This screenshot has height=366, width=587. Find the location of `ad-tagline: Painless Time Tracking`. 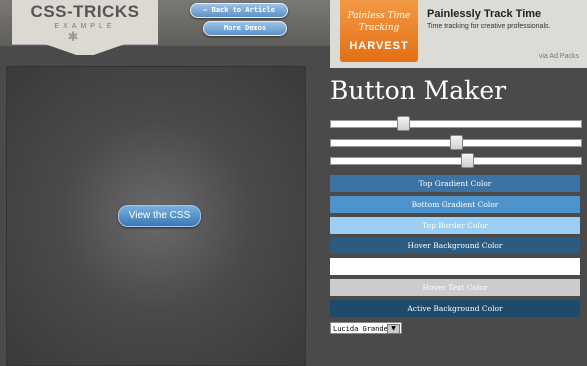

ad-tagline: Painless Time Tracking is located at coordinates (379, 22).